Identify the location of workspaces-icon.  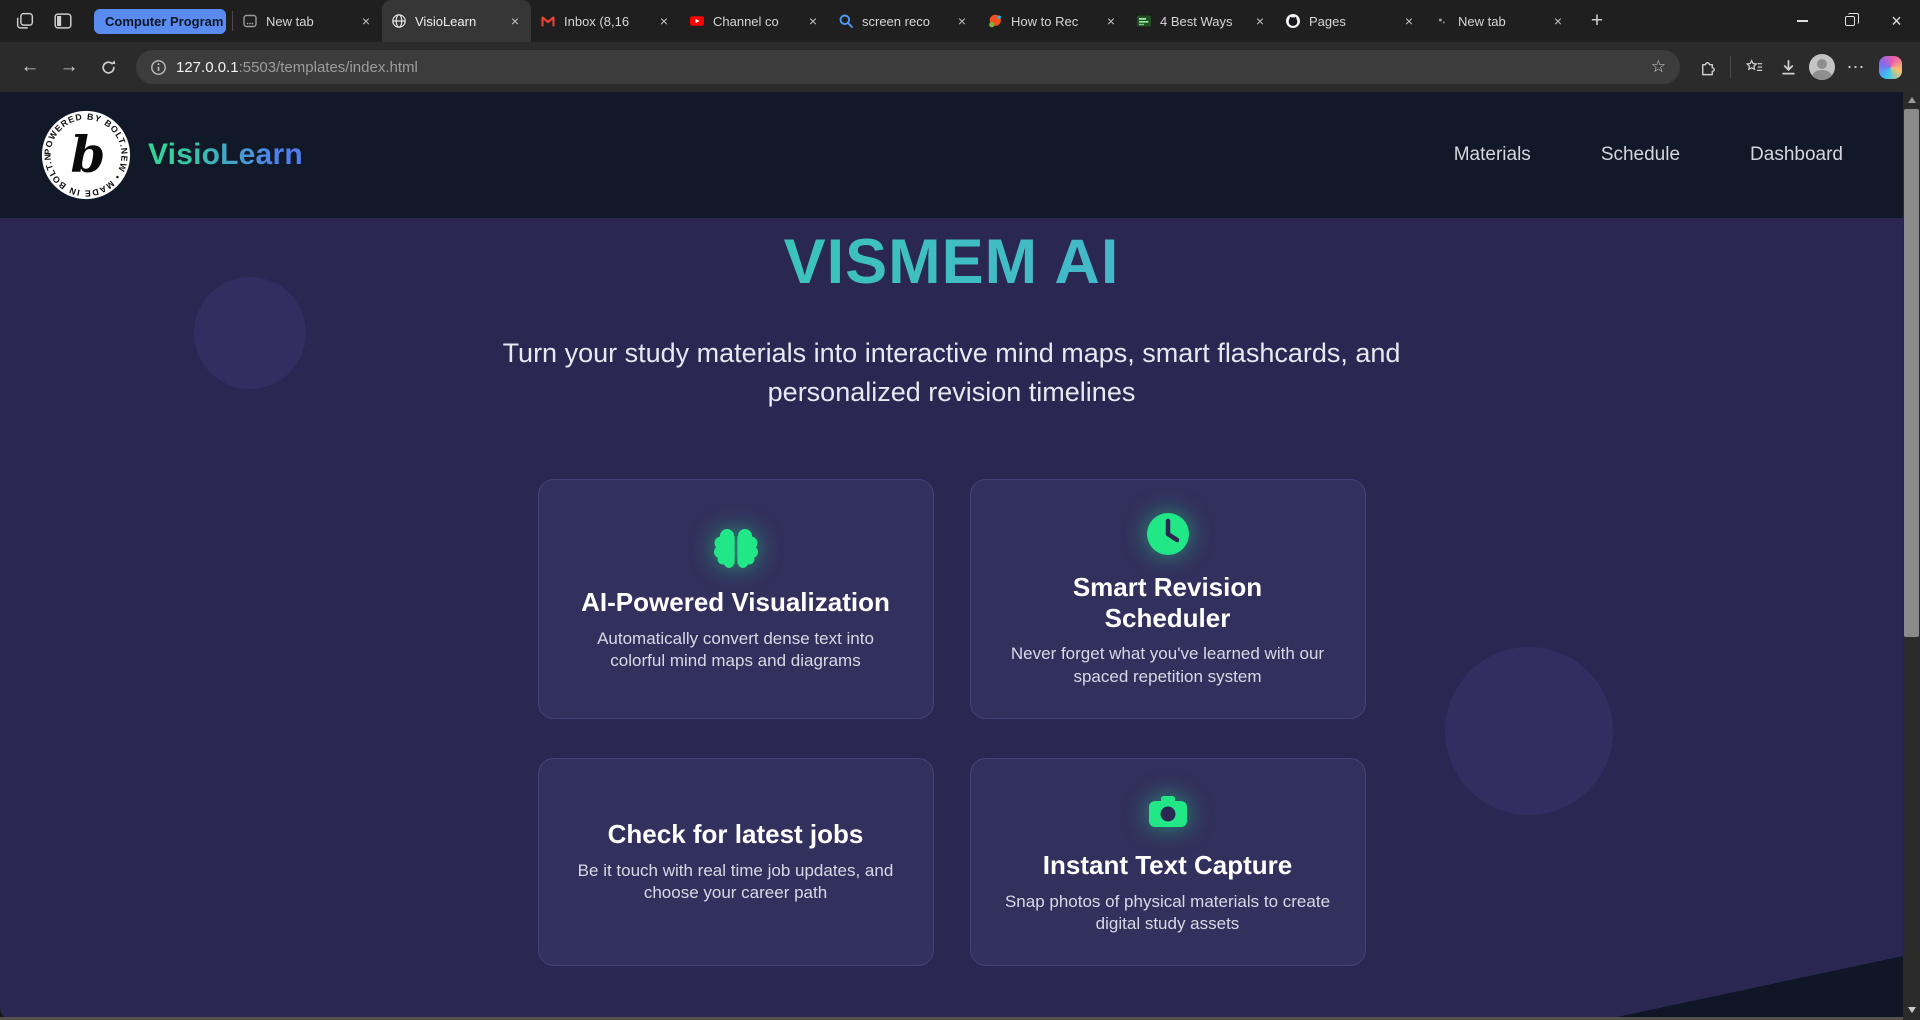
(25, 21).